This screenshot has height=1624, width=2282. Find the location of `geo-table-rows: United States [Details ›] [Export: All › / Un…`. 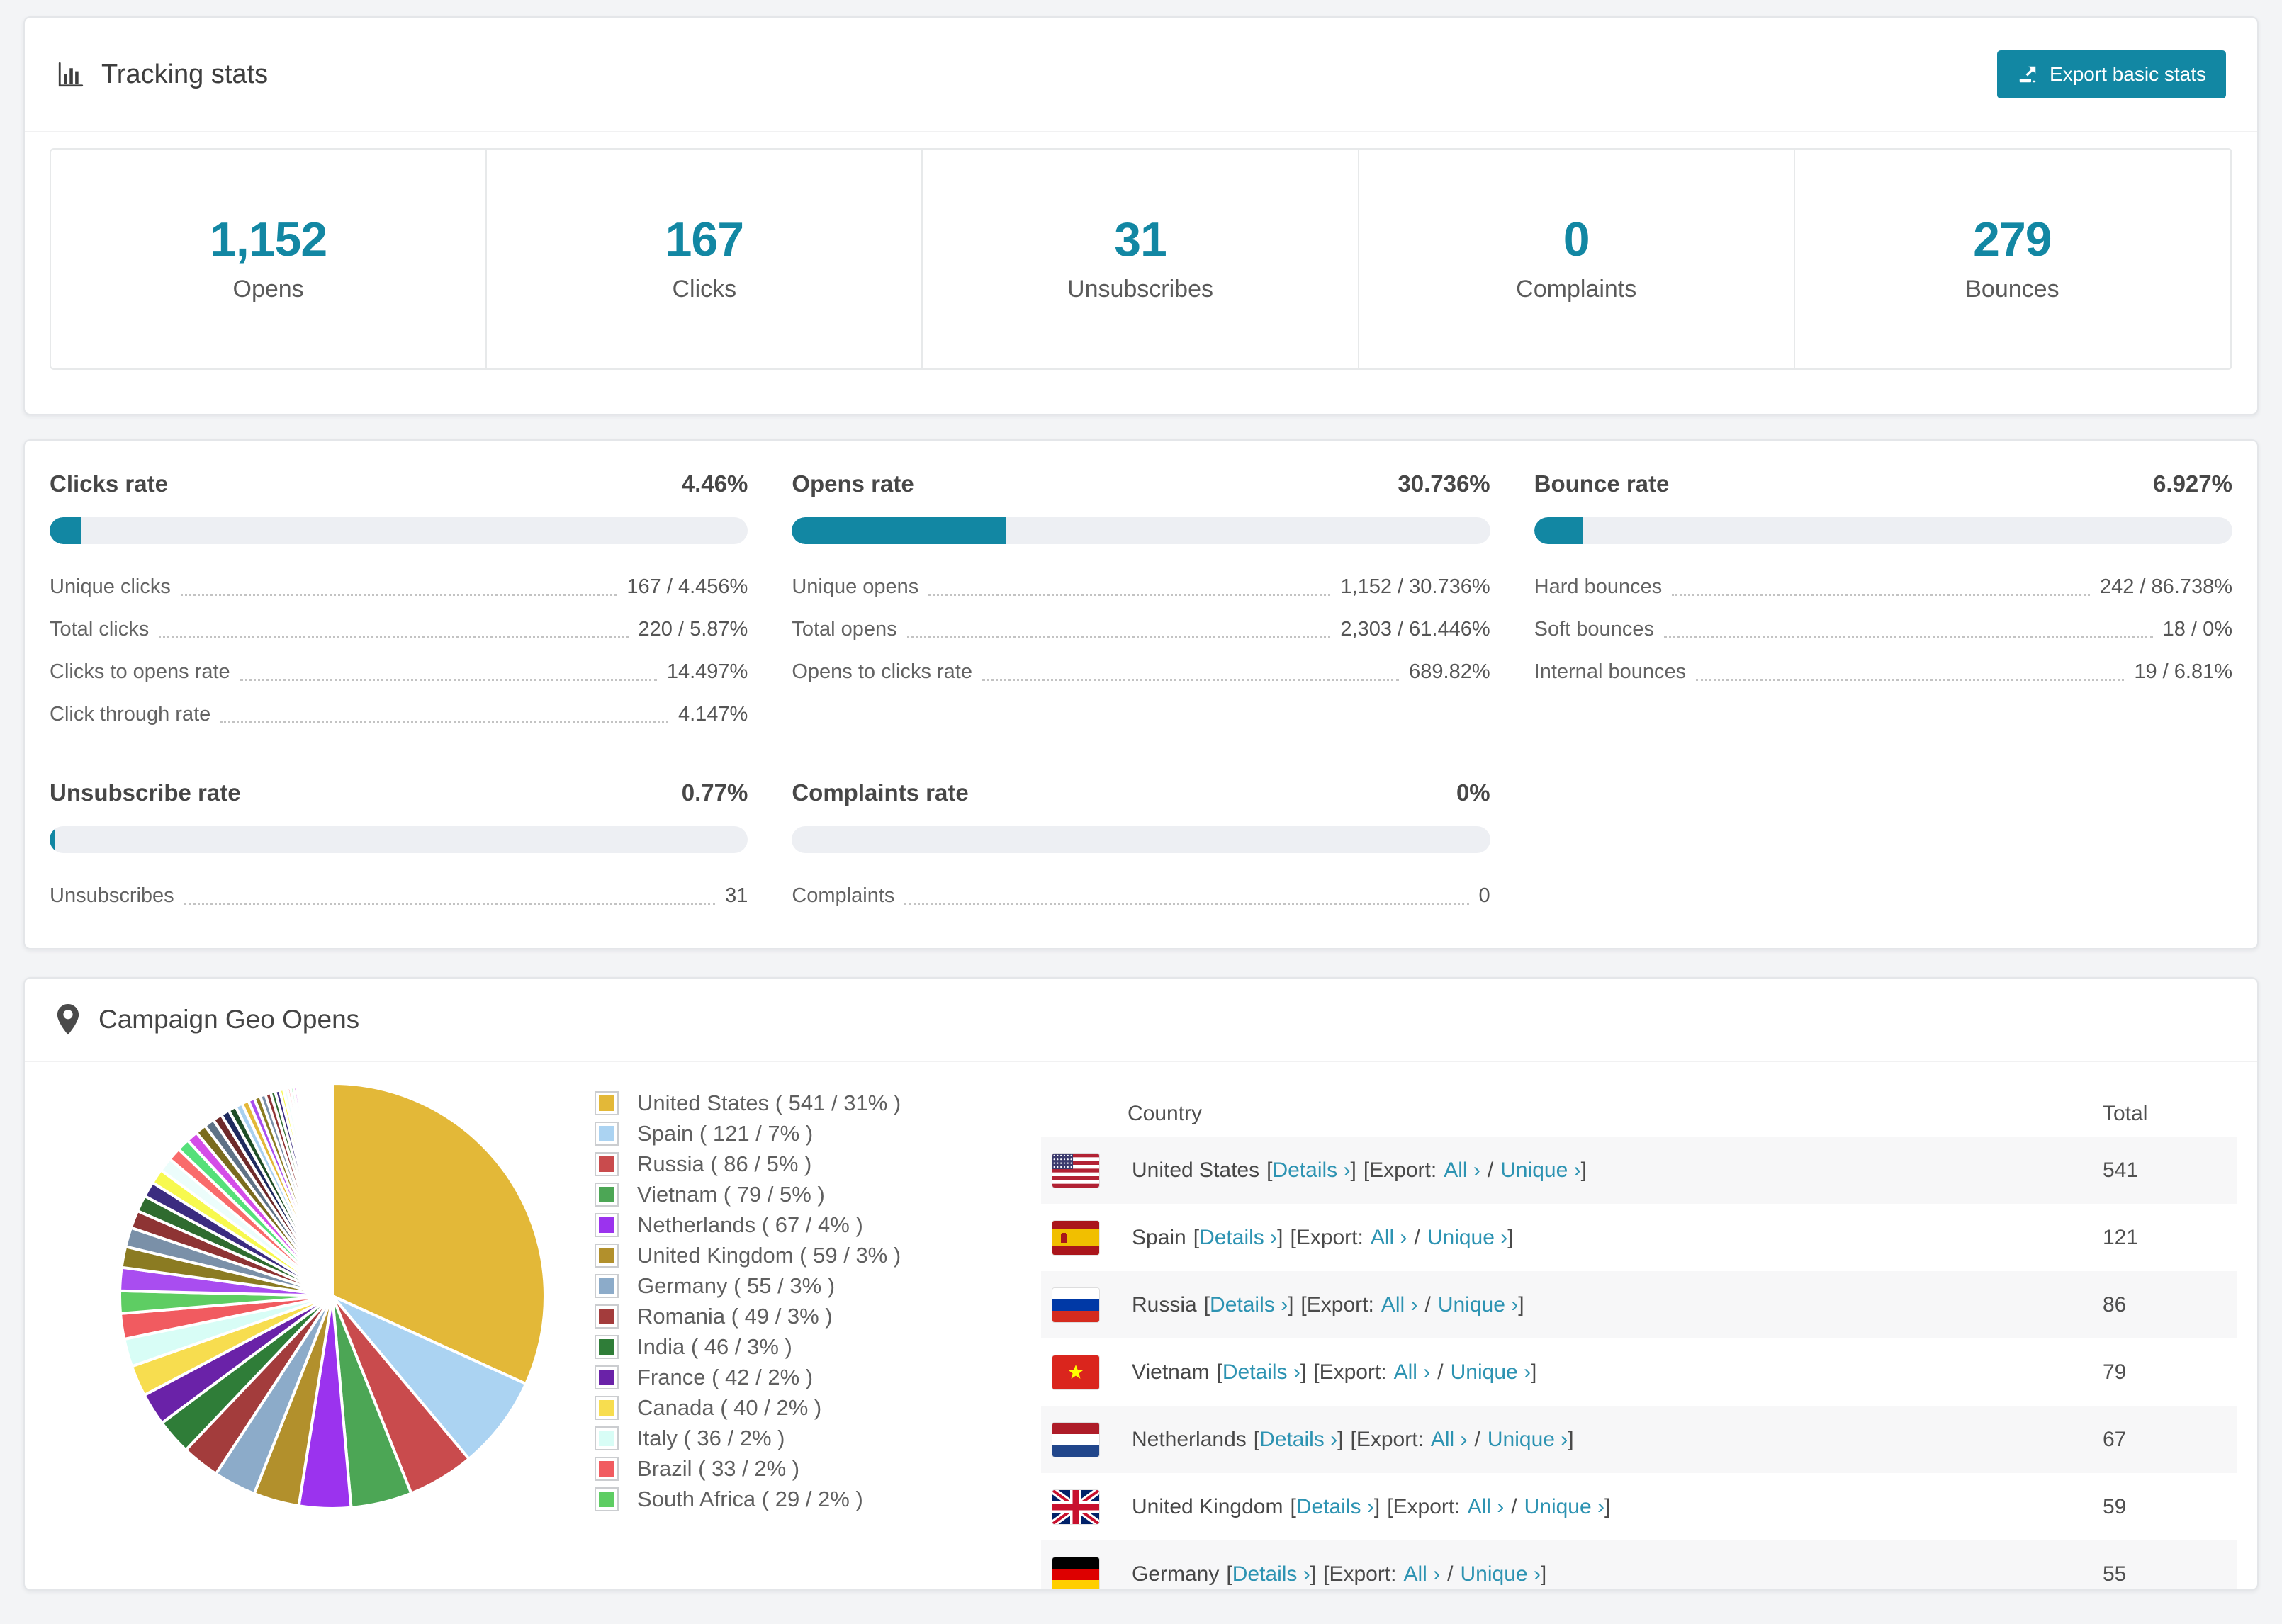

geo-table-rows: United States [Details ›] [Export: All › / Un… is located at coordinates (1639, 1363).